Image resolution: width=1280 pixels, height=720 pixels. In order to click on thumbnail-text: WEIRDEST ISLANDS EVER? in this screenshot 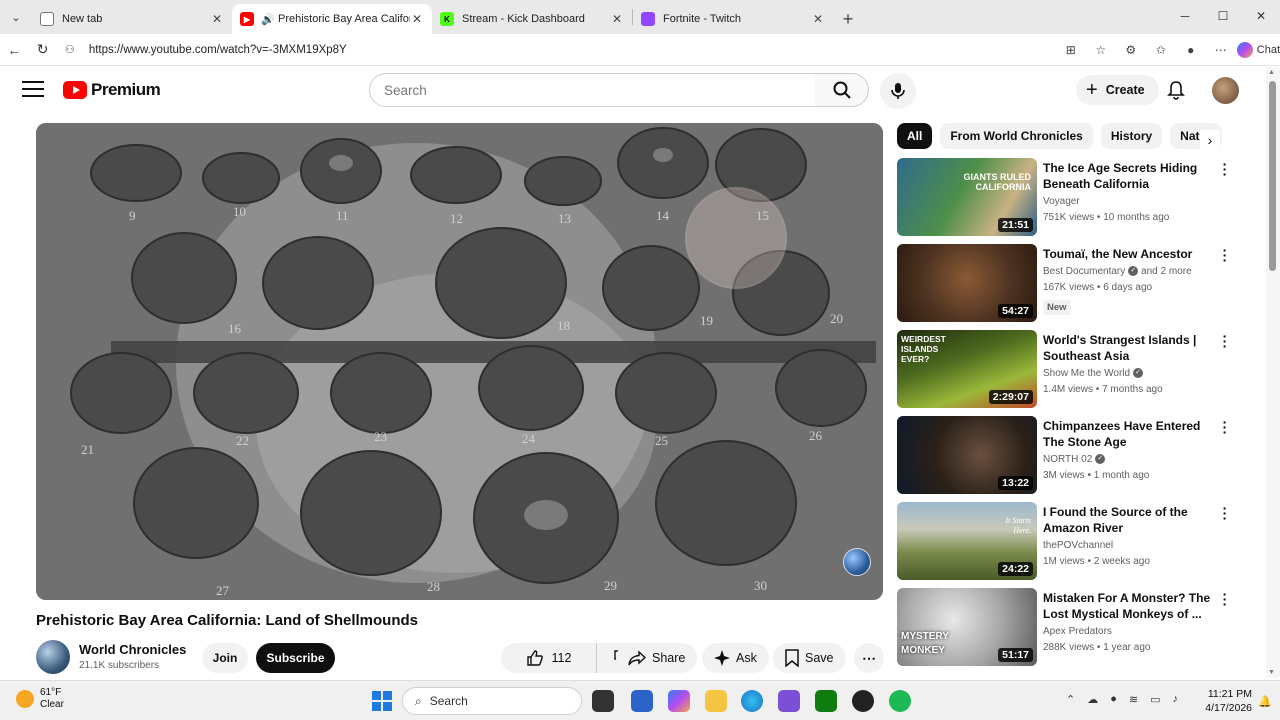, I will do `click(923, 349)`.